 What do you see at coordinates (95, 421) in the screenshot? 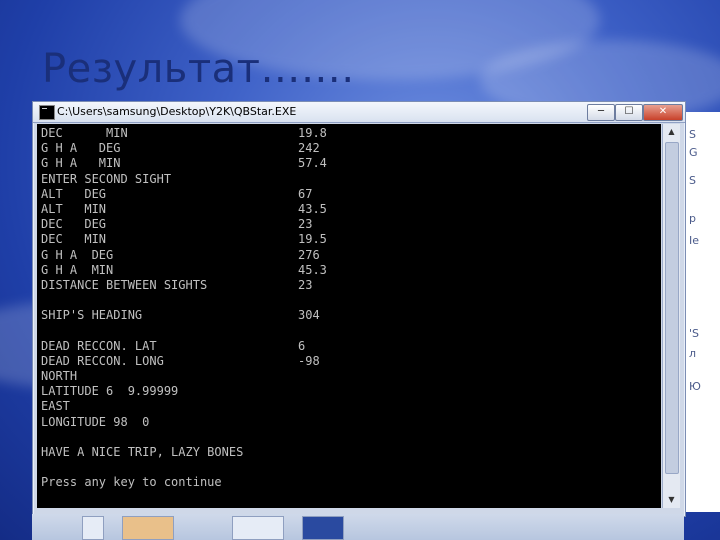
I see `console-line-label: LONGITUDE 98 0` at bounding box center [95, 421].